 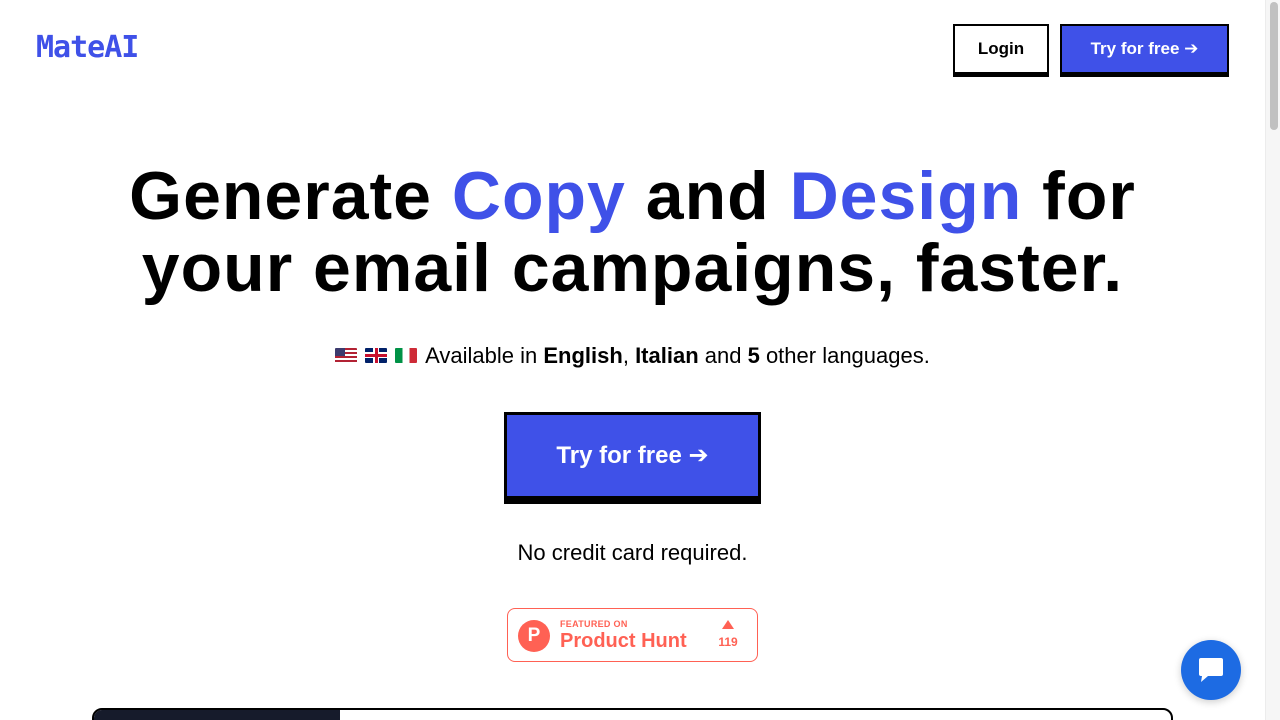 What do you see at coordinates (753, 355) in the screenshot?
I see `other-languages-count: 5` at bounding box center [753, 355].